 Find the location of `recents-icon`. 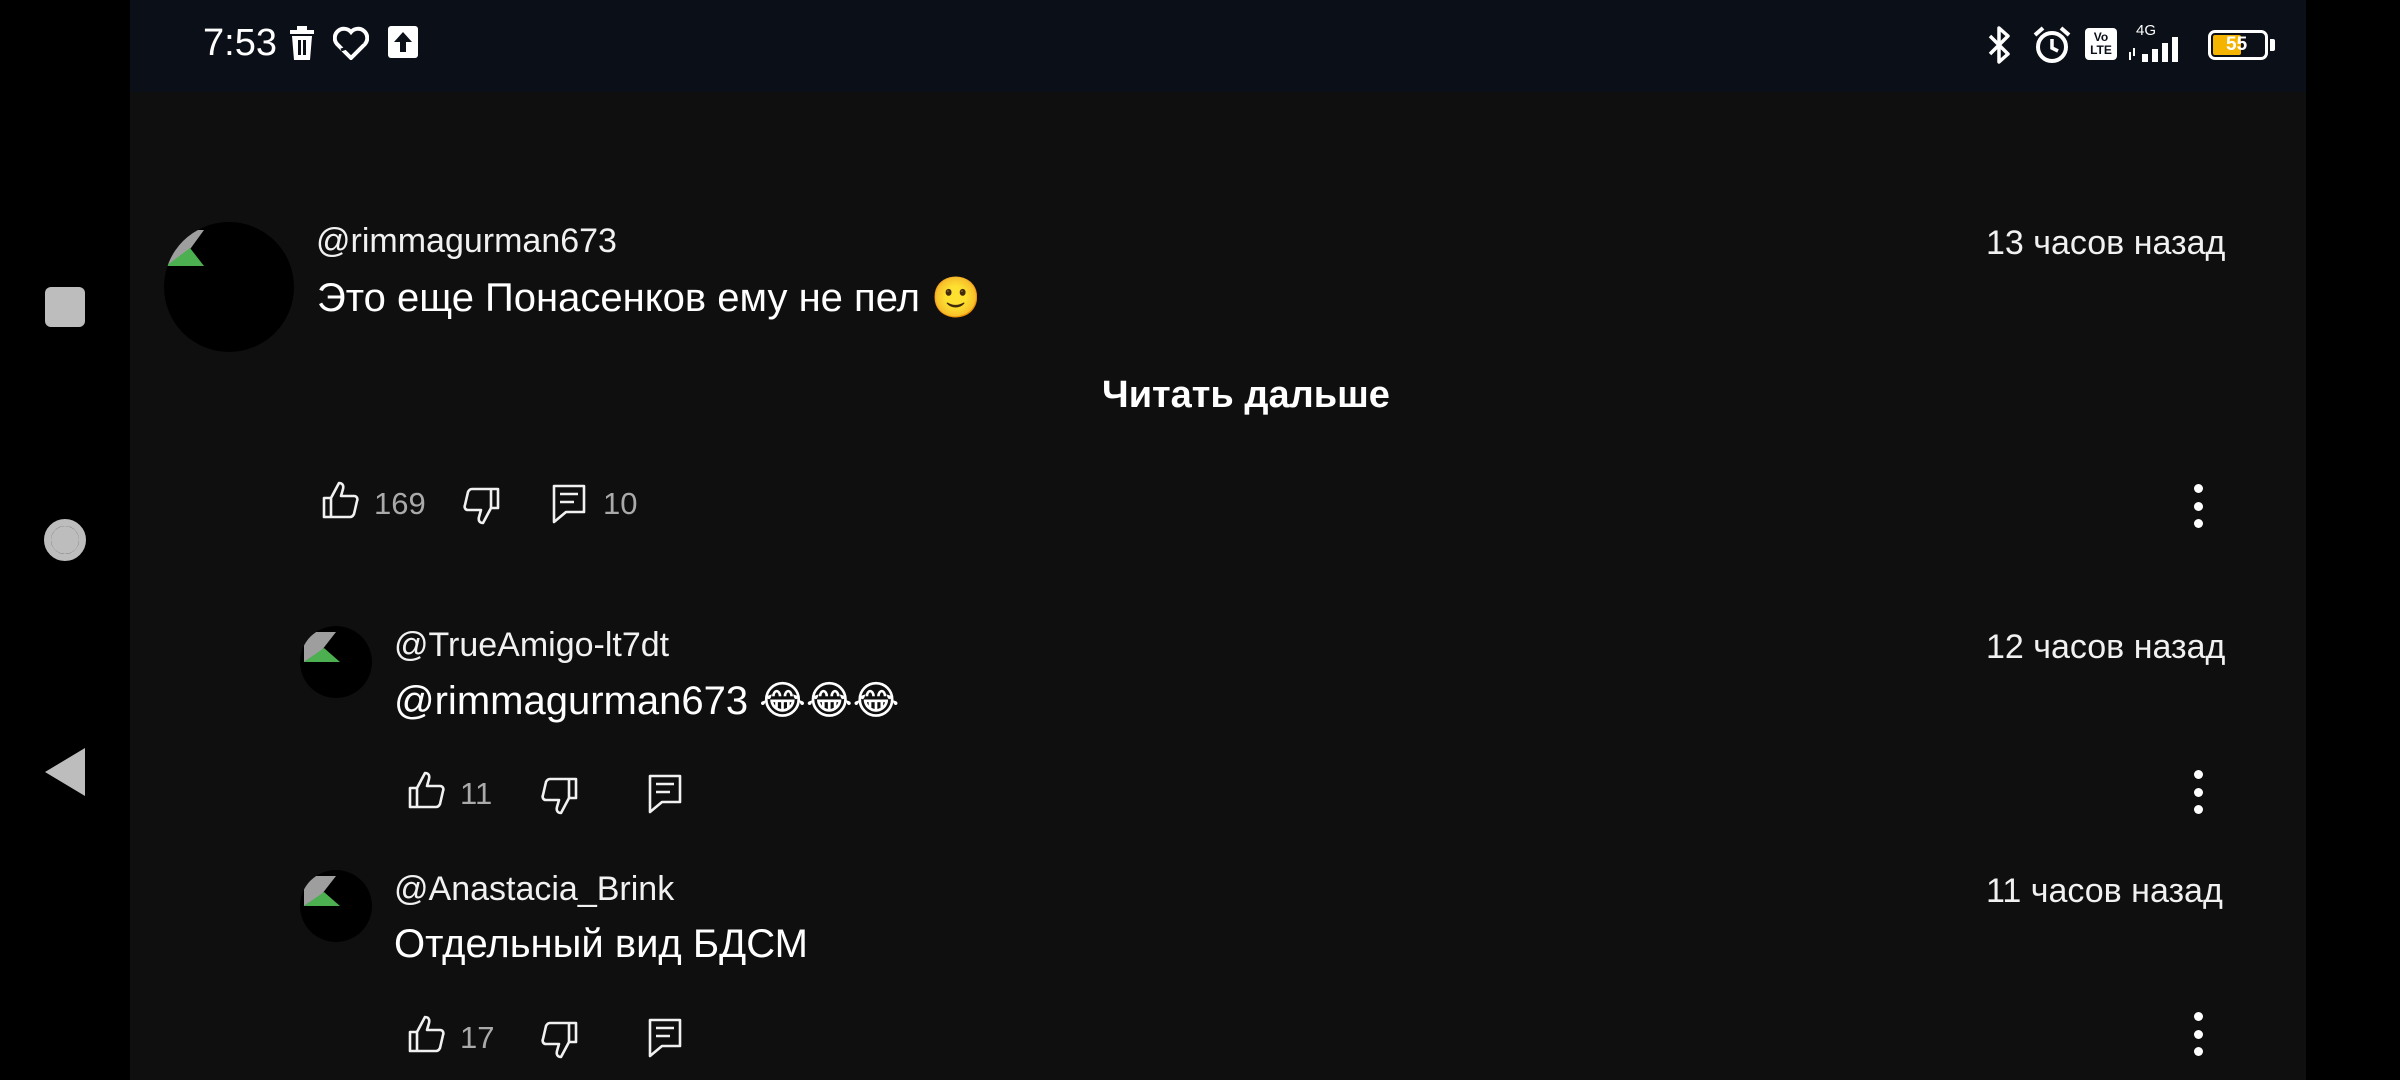

recents-icon is located at coordinates (65, 307).